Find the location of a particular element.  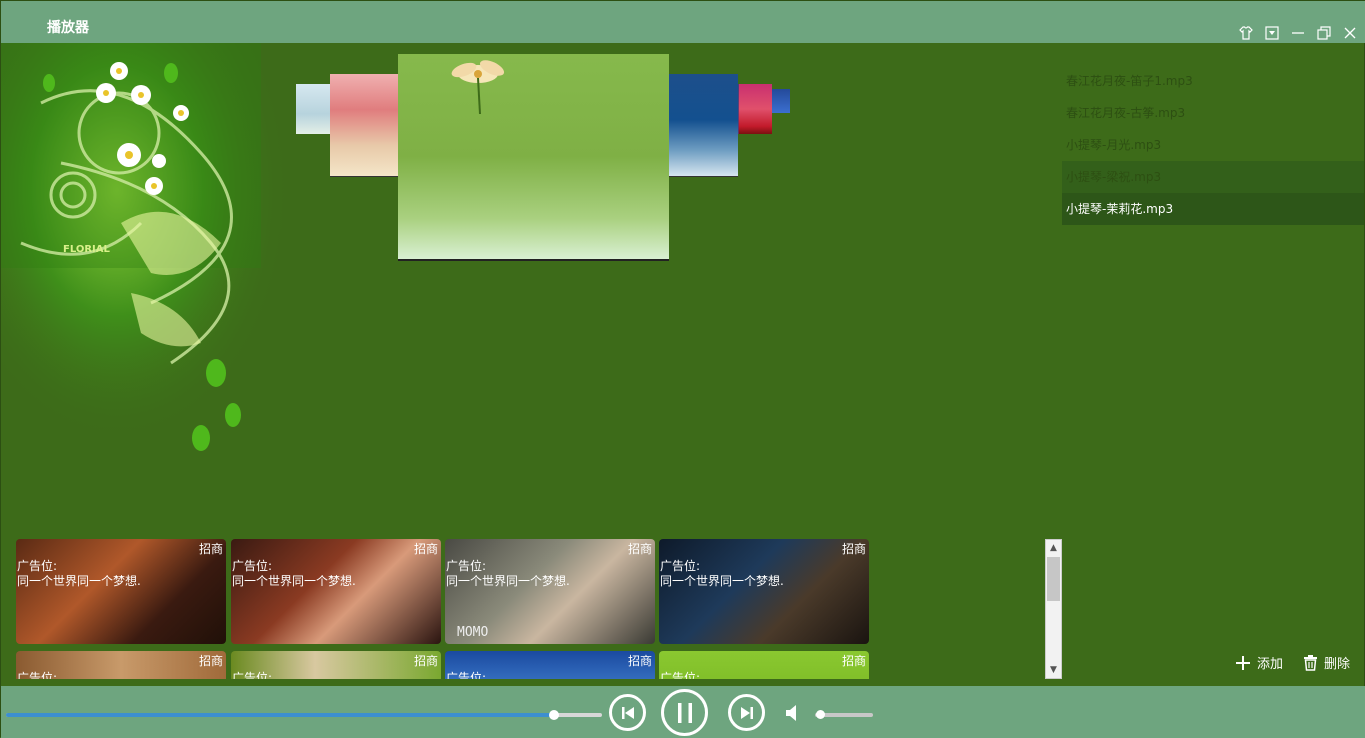

previous-button is located at coordinates (627, 712).